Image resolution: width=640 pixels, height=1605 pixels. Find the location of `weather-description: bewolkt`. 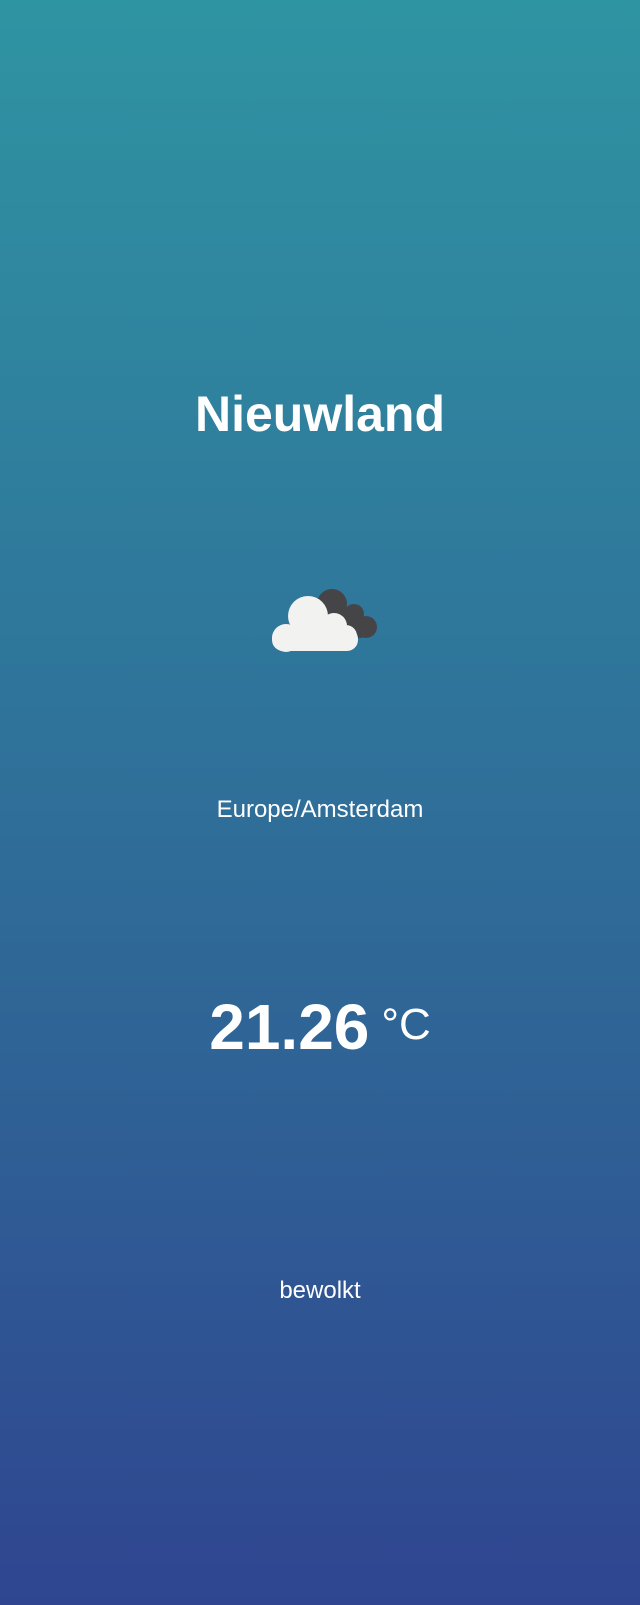

weather-description: bewolkt is located at coordinates (320, 1290).